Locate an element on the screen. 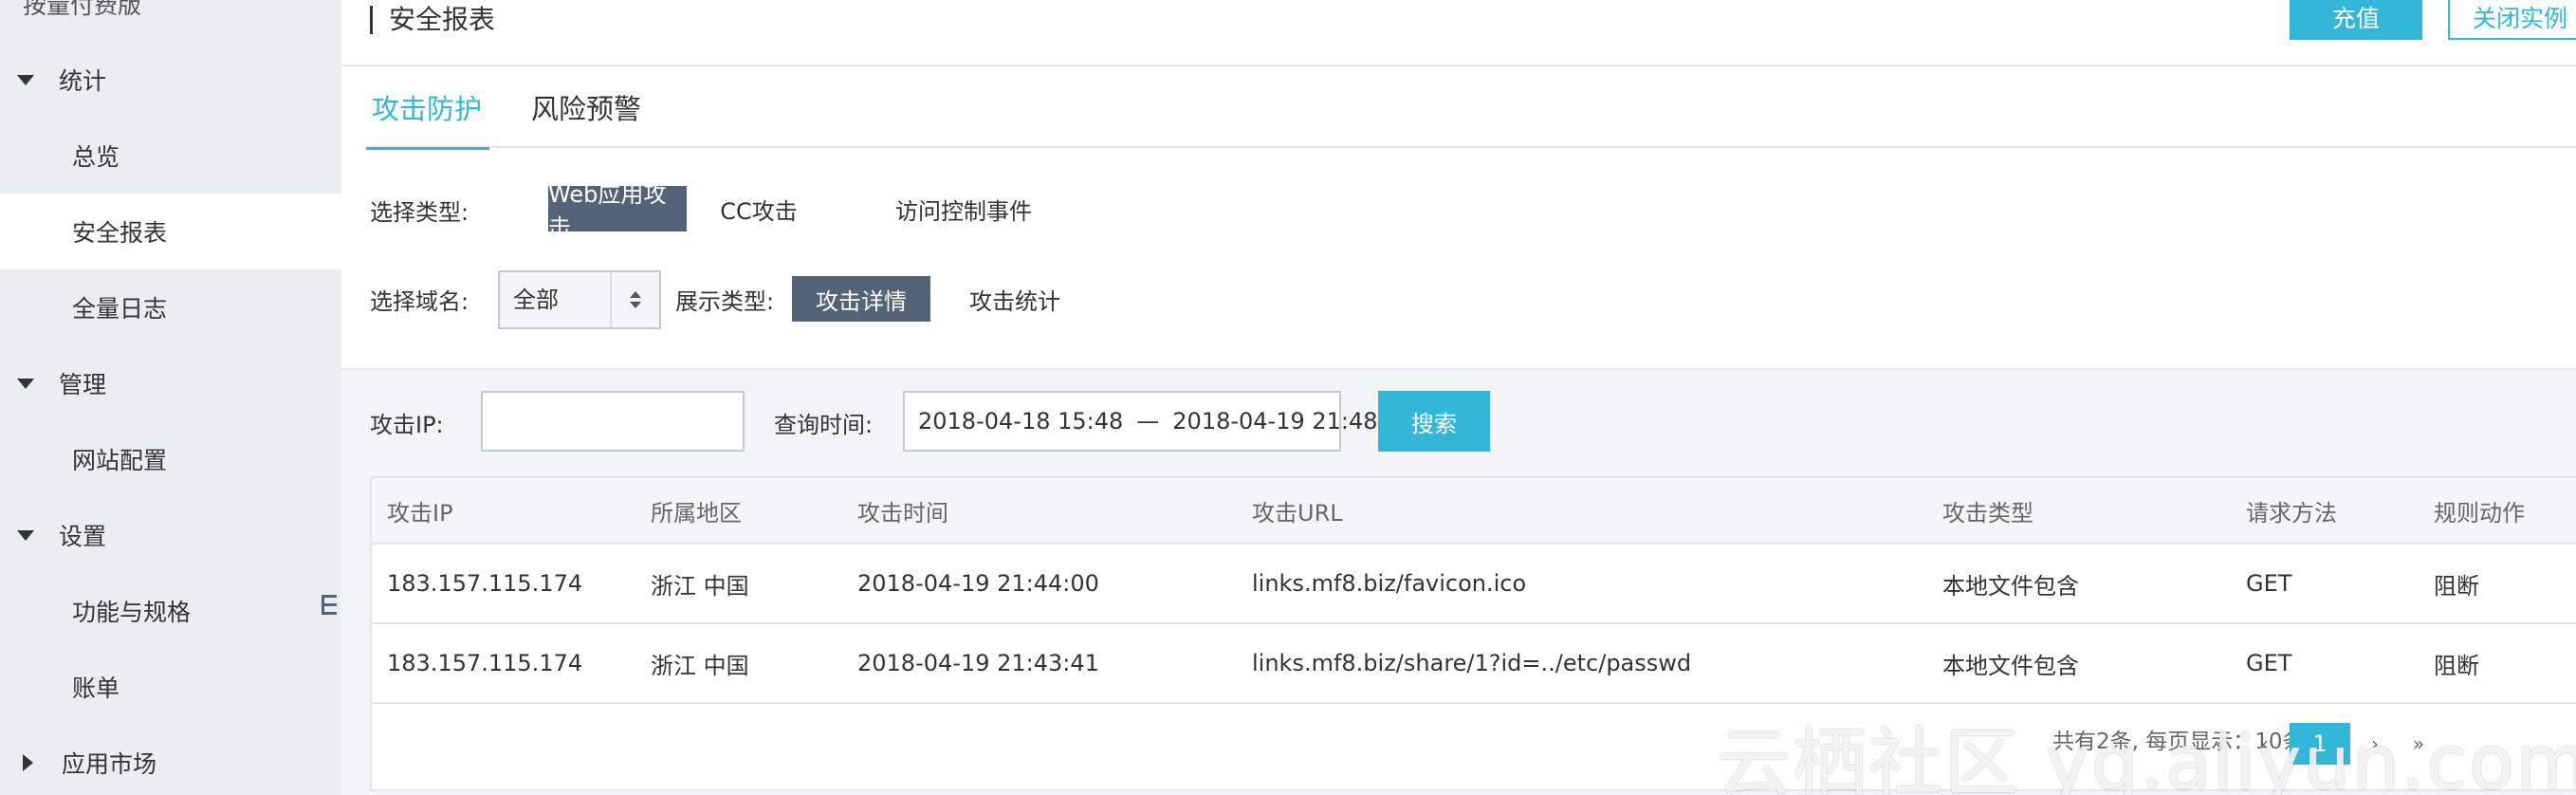 The image size is (2576, 795). close-instance-button: 关闭实例 is located at coordinates (2512, 20).